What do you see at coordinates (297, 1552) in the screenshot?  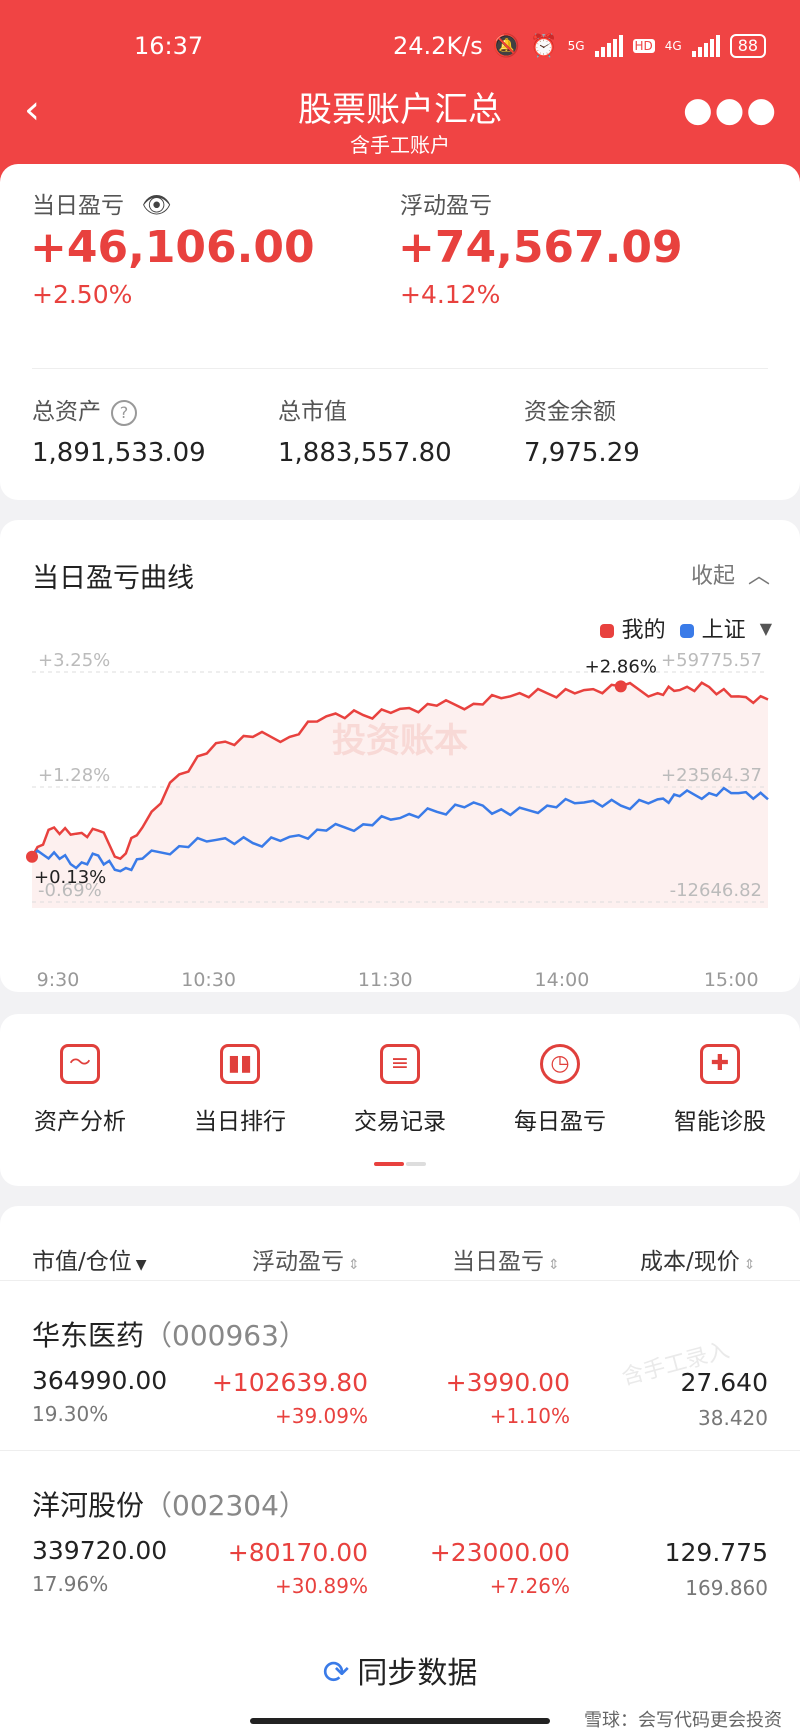 I see `float-pl: +80170.00` at bounding box center [297, 1552].